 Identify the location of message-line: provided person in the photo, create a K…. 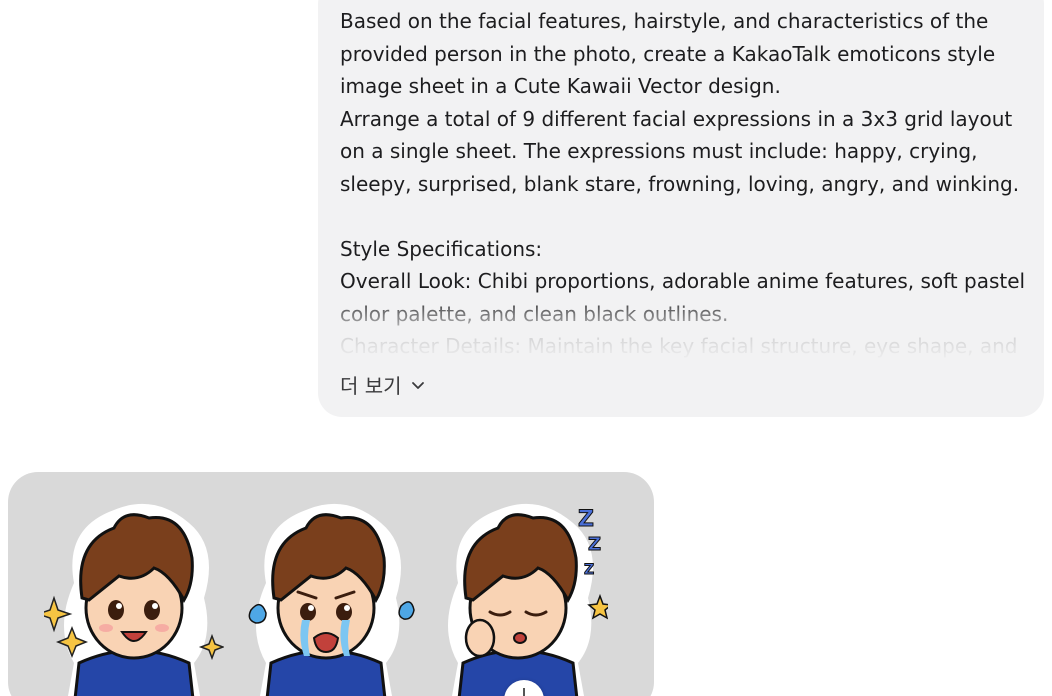
(668, 53).